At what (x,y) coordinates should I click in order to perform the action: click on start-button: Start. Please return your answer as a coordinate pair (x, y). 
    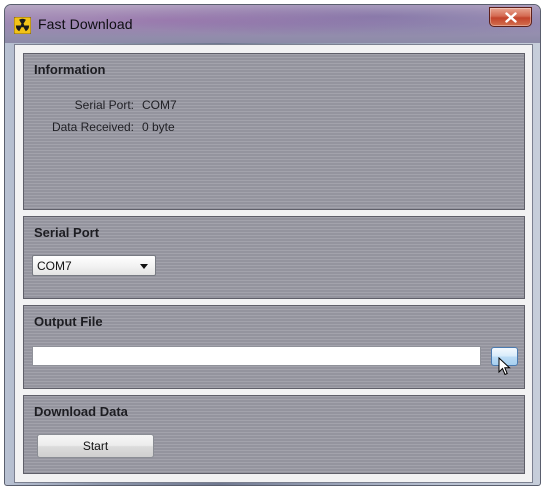
    Looking at the image, I should click on (95, 446).